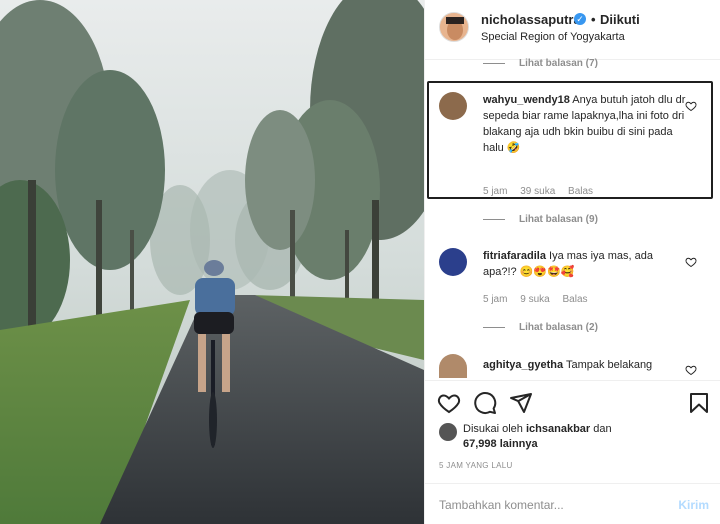 Image resolution: width=720 pixels, height=524 pixels. I want to click on comment-composer: Tambahkan komentar... Kirim, so click(572, 503).